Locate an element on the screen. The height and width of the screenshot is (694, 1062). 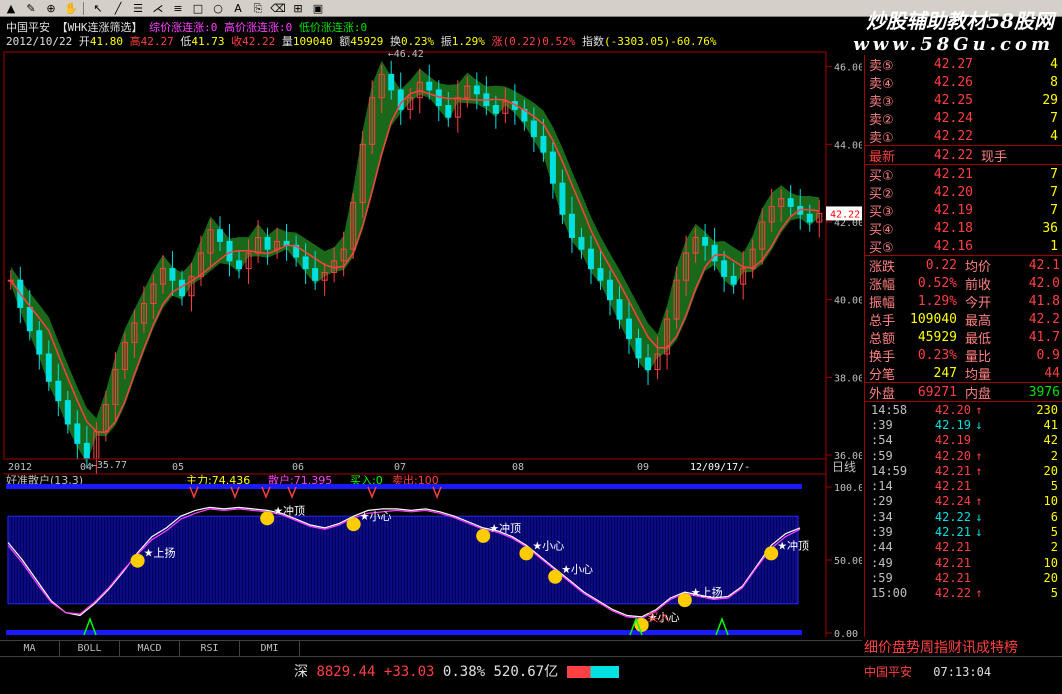
stat-row: 换手 0.23% 量比 0.9 is located at coordinates (963, 355).